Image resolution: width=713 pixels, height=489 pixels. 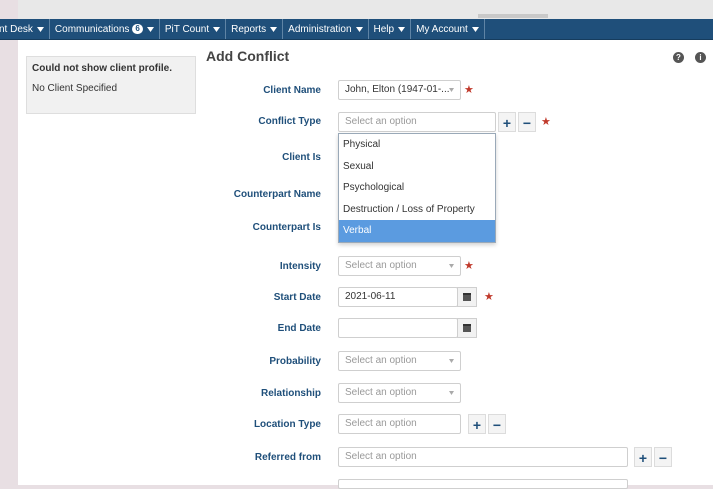 I want to click on start-date-input: 2021-06-11, so click(x=398, y=297).